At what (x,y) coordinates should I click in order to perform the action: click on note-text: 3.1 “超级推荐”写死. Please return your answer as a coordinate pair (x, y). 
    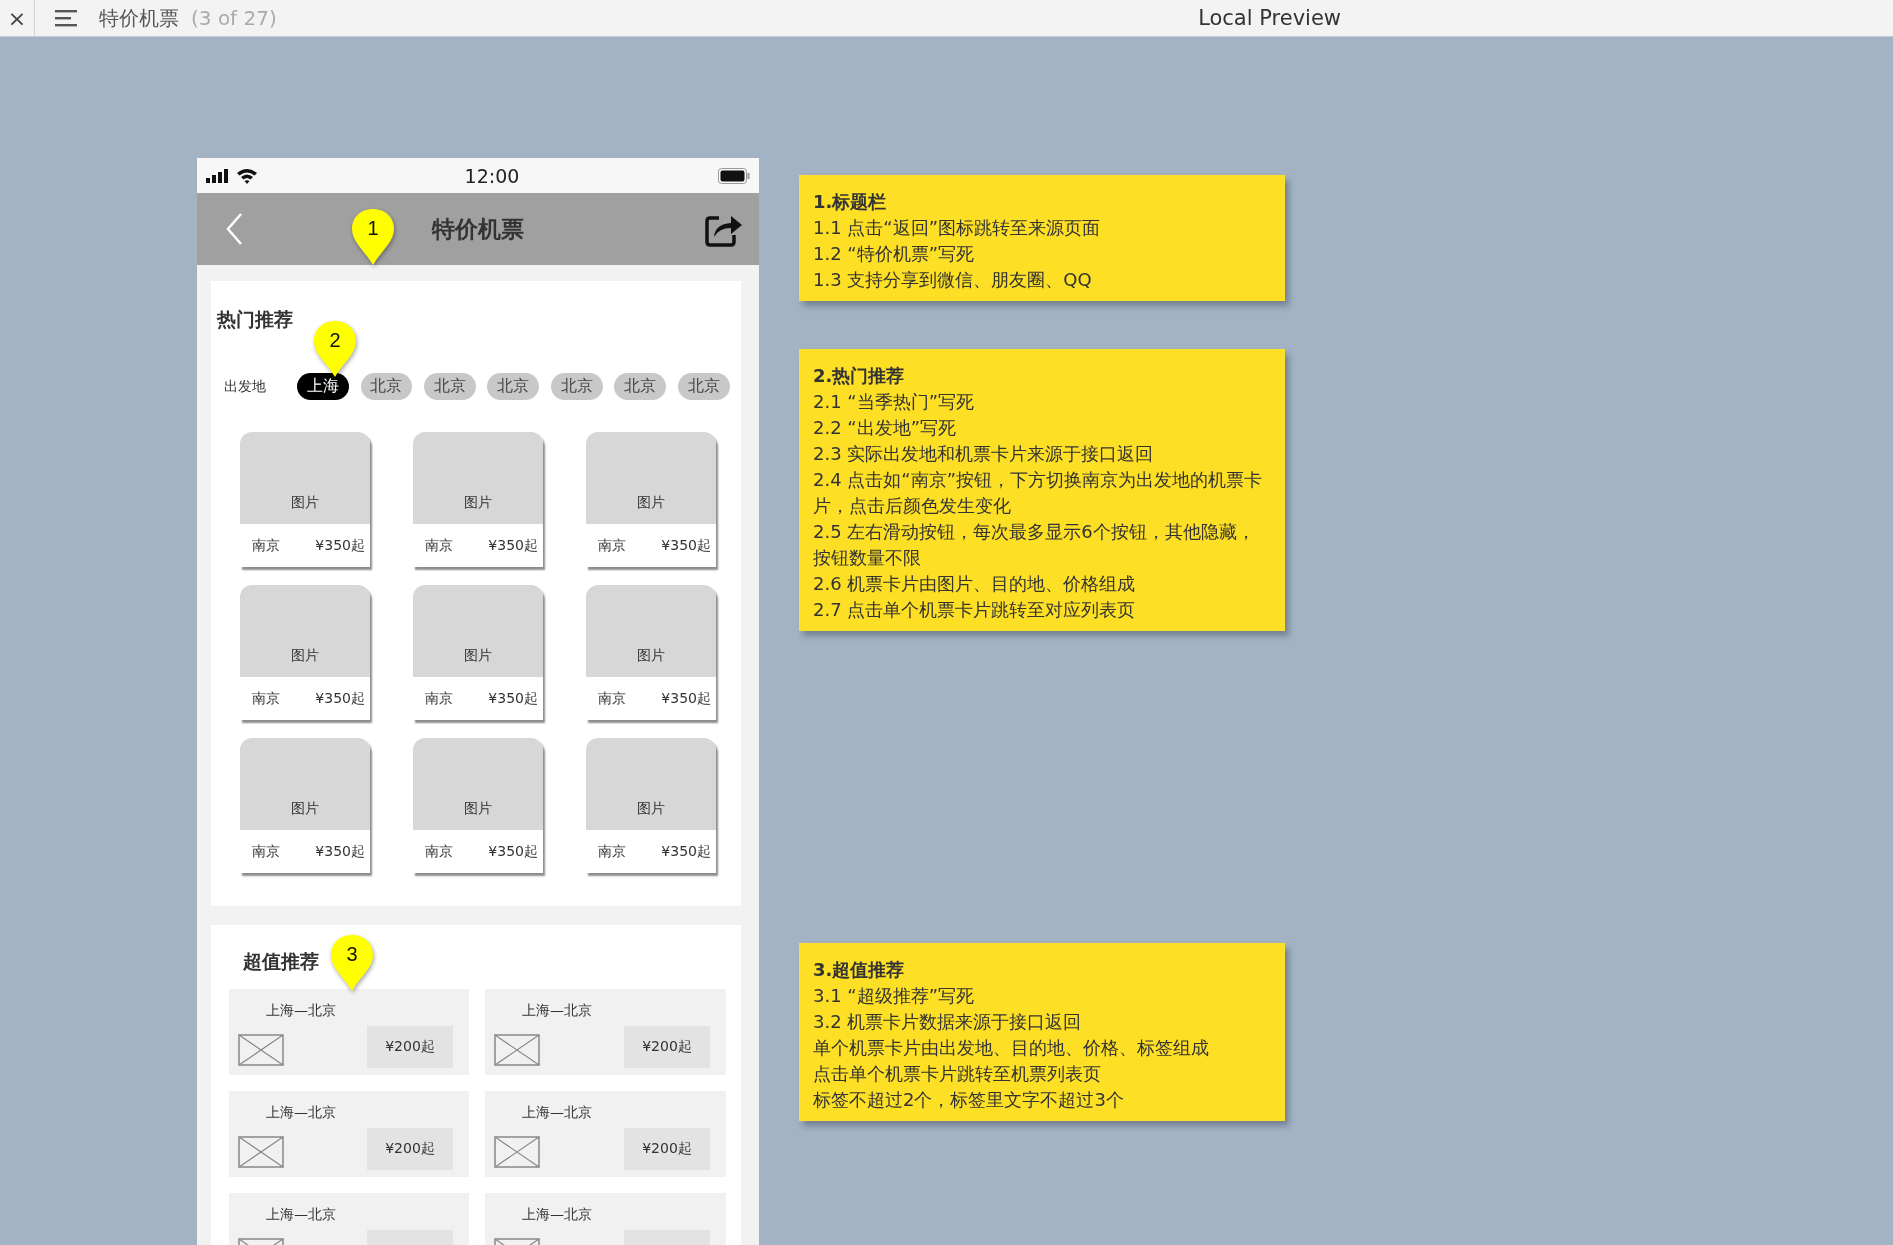
    Looking at the image, I should click on (894, 996).